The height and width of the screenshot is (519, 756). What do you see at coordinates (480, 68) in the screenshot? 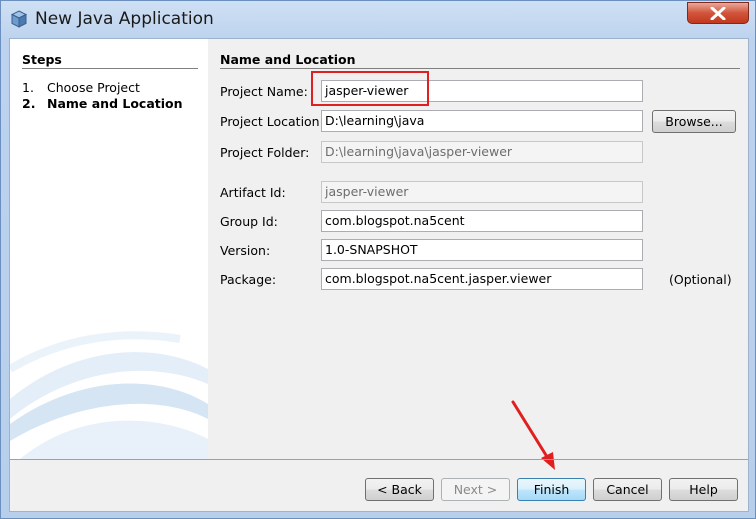
I see `section-divider` at bounding box center [480, 68].